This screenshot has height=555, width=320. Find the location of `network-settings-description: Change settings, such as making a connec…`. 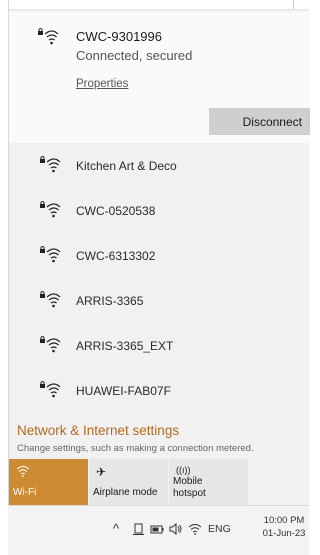

network-settings-description: Change settings, such as making a connec… is located at coordinates (135, 448).